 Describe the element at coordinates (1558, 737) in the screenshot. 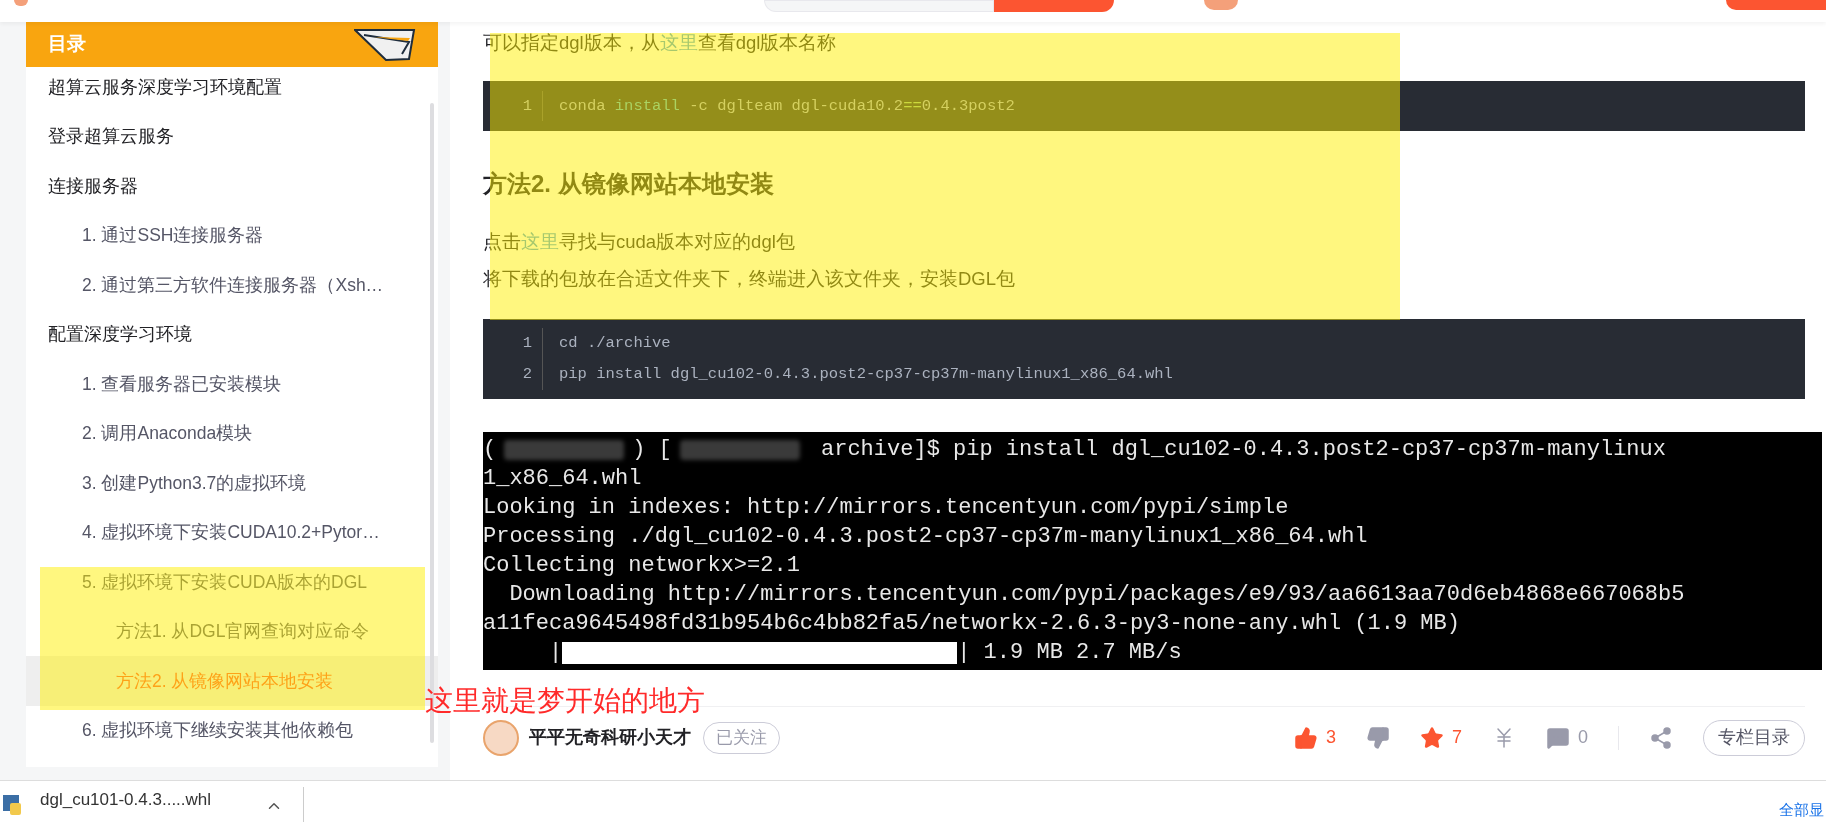

I see `comment-icon` at that location.